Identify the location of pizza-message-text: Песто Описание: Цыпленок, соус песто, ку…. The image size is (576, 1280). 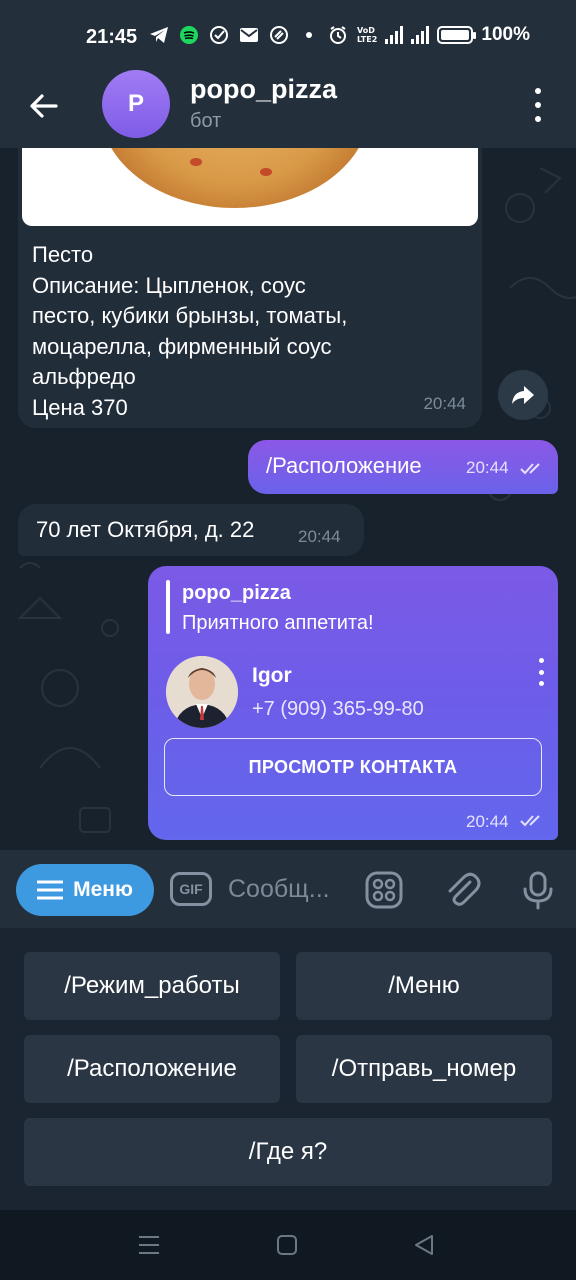
(190, 331).